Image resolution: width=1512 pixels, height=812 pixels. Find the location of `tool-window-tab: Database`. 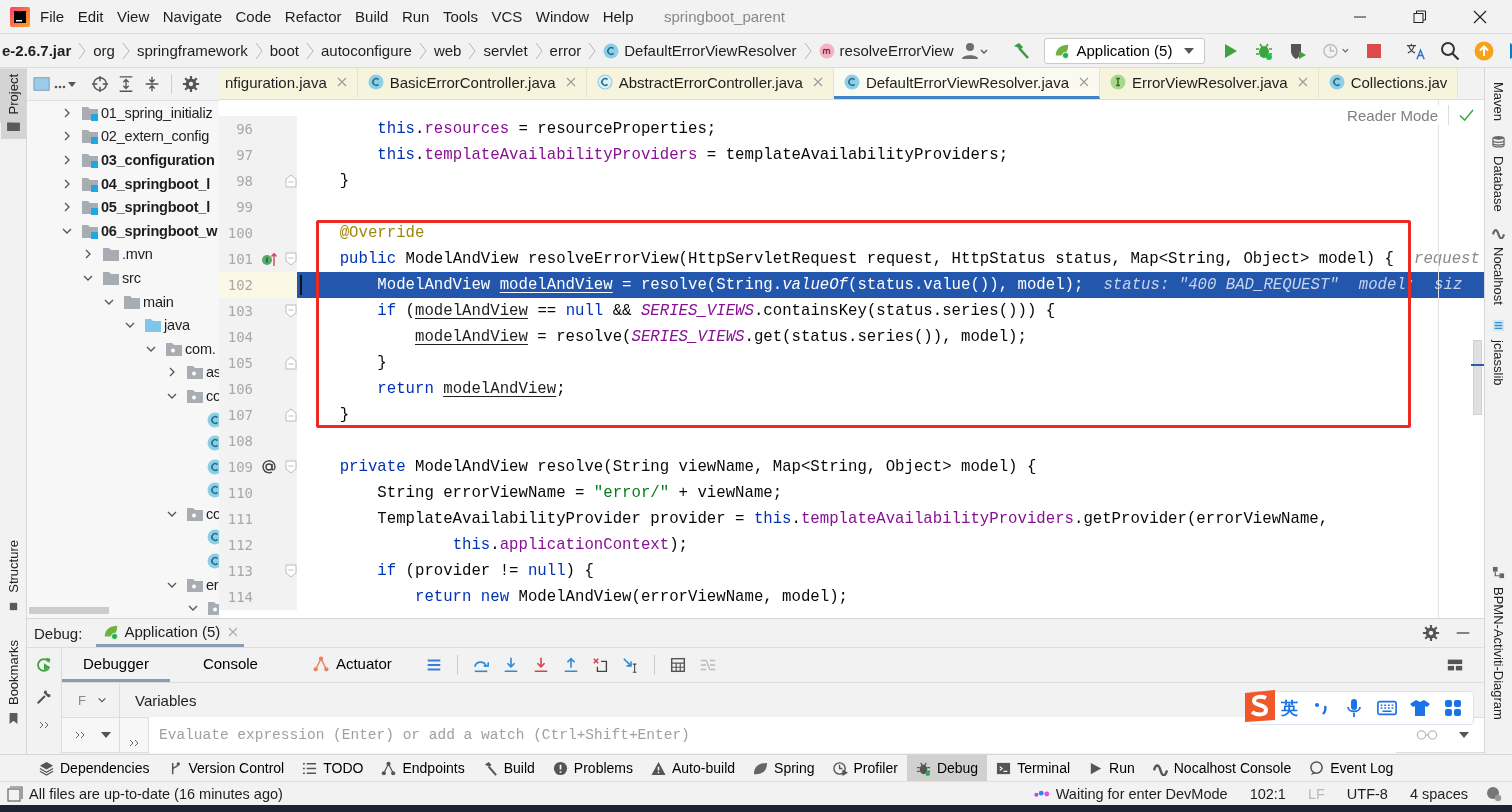

tool-window-tab: Database is located at coordinates (1498, 184).